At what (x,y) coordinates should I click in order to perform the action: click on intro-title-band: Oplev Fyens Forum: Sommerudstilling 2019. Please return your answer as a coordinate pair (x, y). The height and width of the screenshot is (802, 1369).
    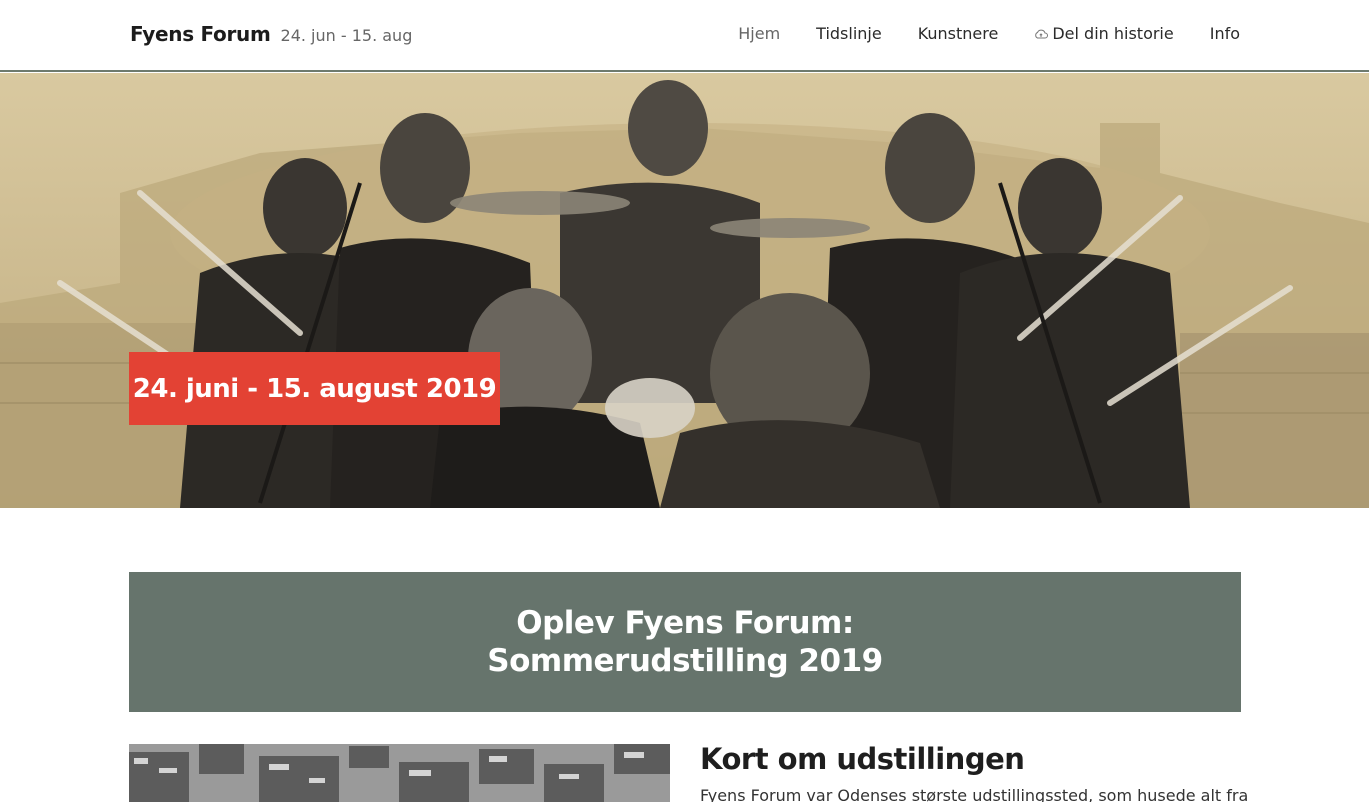
    Looking at the image, I should click on (685, 642).